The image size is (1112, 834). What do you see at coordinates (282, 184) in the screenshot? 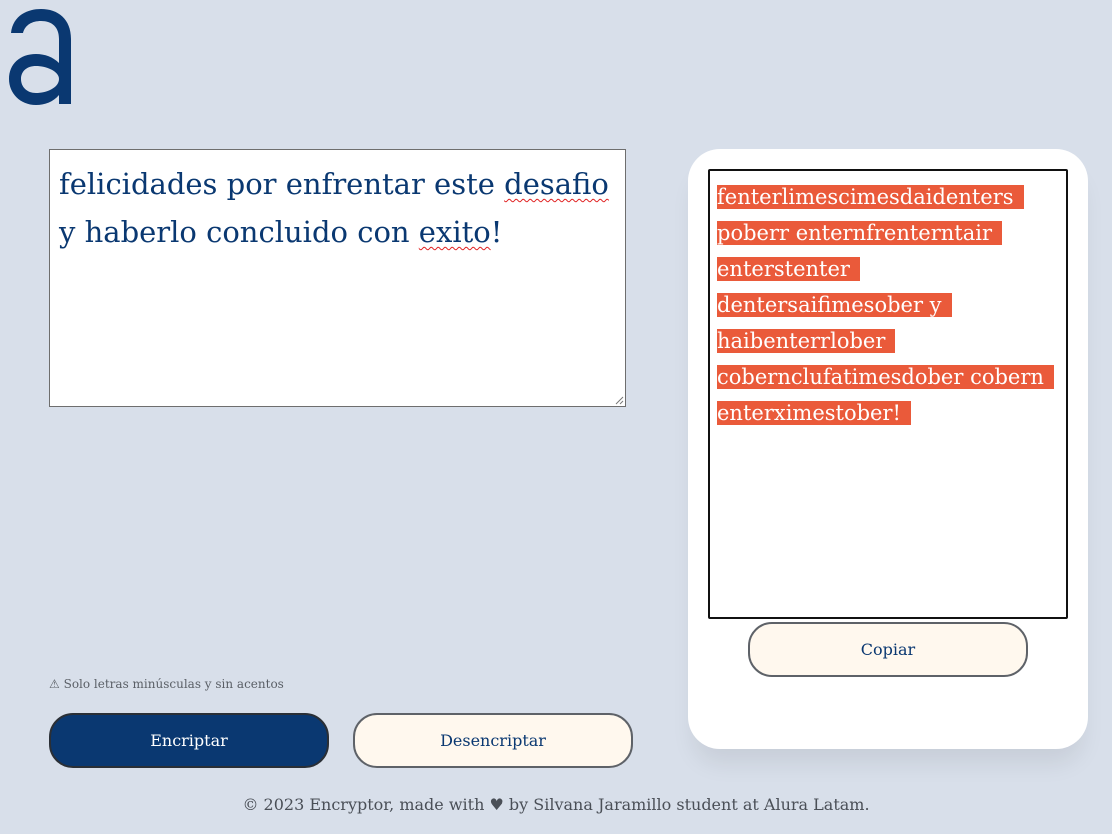
I see `input-text-part: felicidades por enfrentar este` at bounding box center [282, 184].